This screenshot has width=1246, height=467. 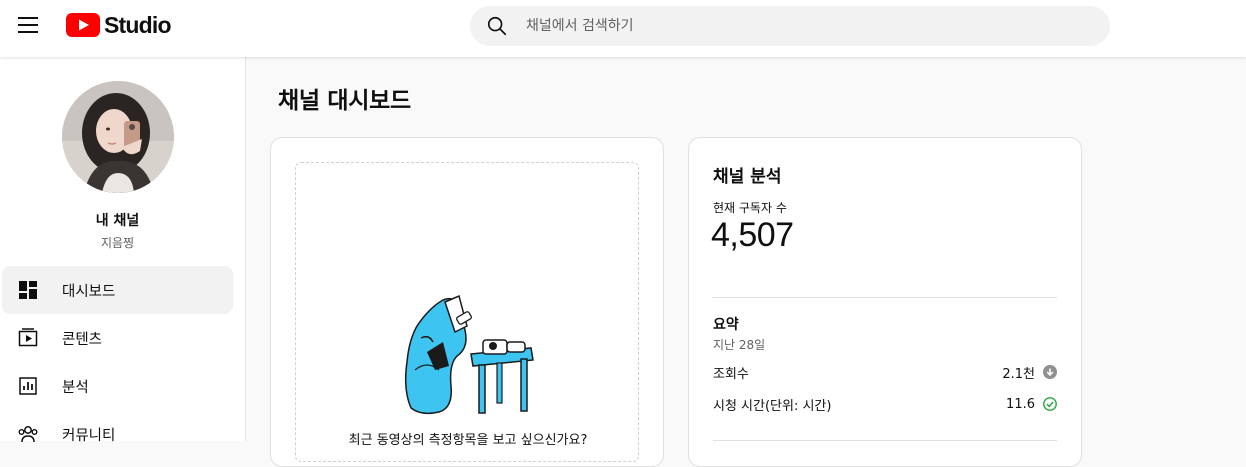 What do you see at coordinates (28, 338) in the screenshot?
I see `content-icon` at bounding box center [28, 338].